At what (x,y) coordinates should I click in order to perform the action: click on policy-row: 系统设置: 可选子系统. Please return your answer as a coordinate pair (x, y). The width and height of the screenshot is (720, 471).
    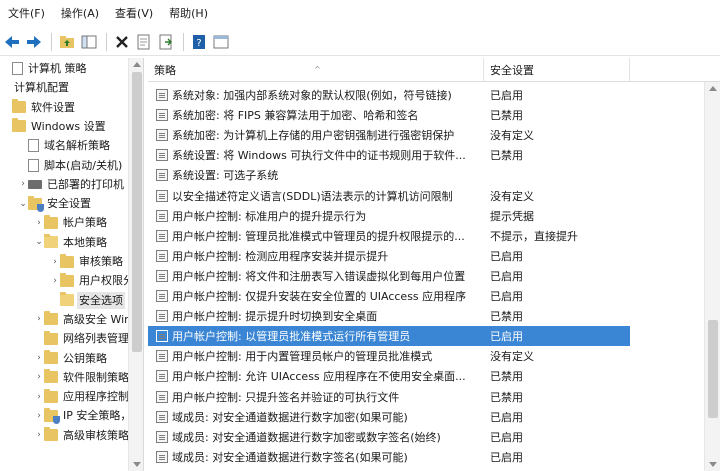
    Looking at the image, I should click on (428, 175).